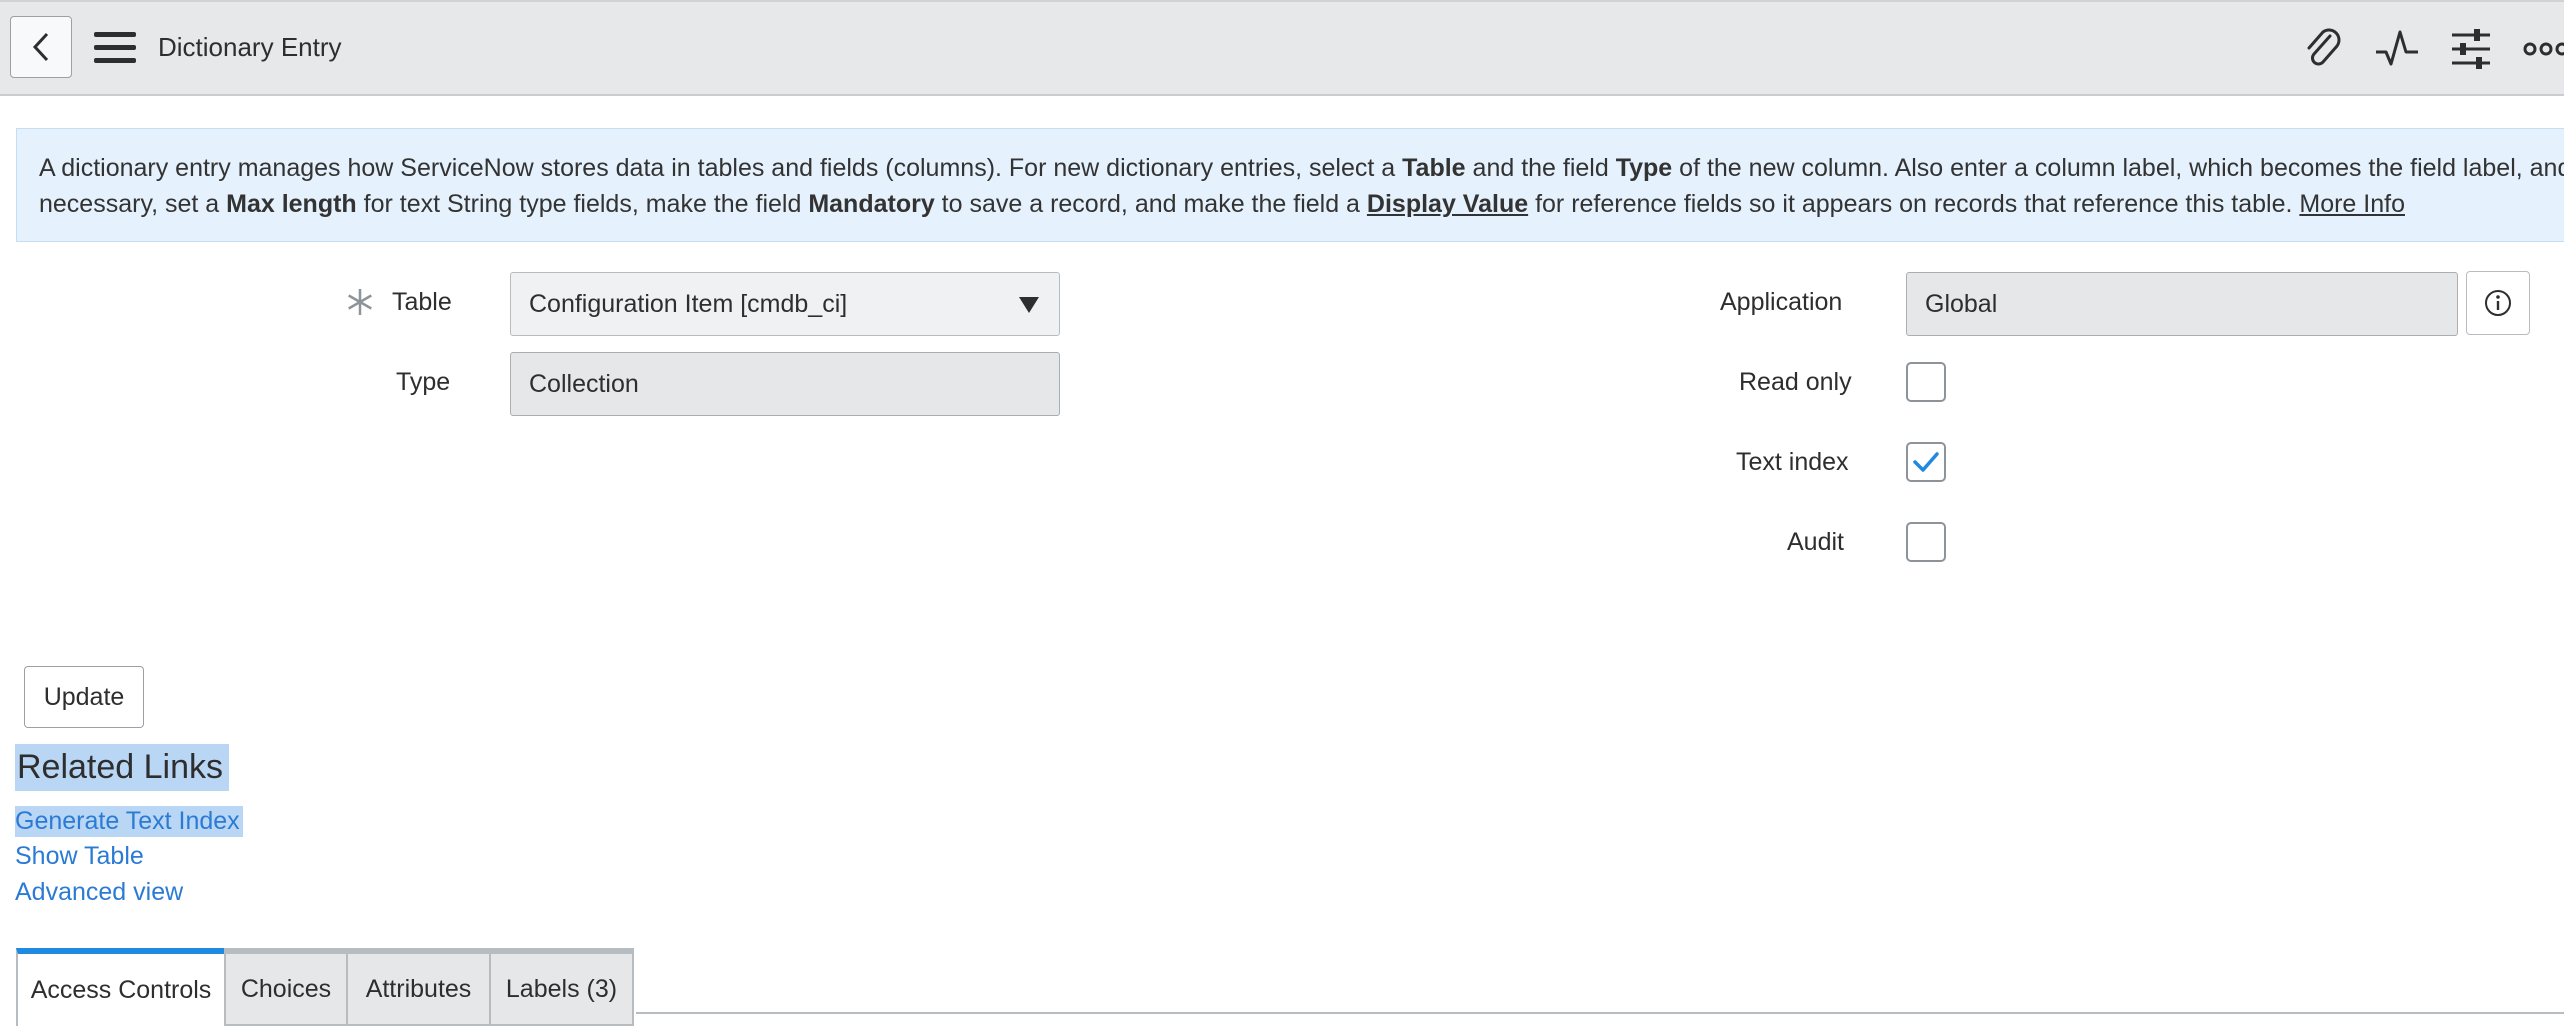  What do you see at coordinates (99, 892) in the screenshot?
I see `advanced-view-link: Advanced view` at bounding box center [99, 892].